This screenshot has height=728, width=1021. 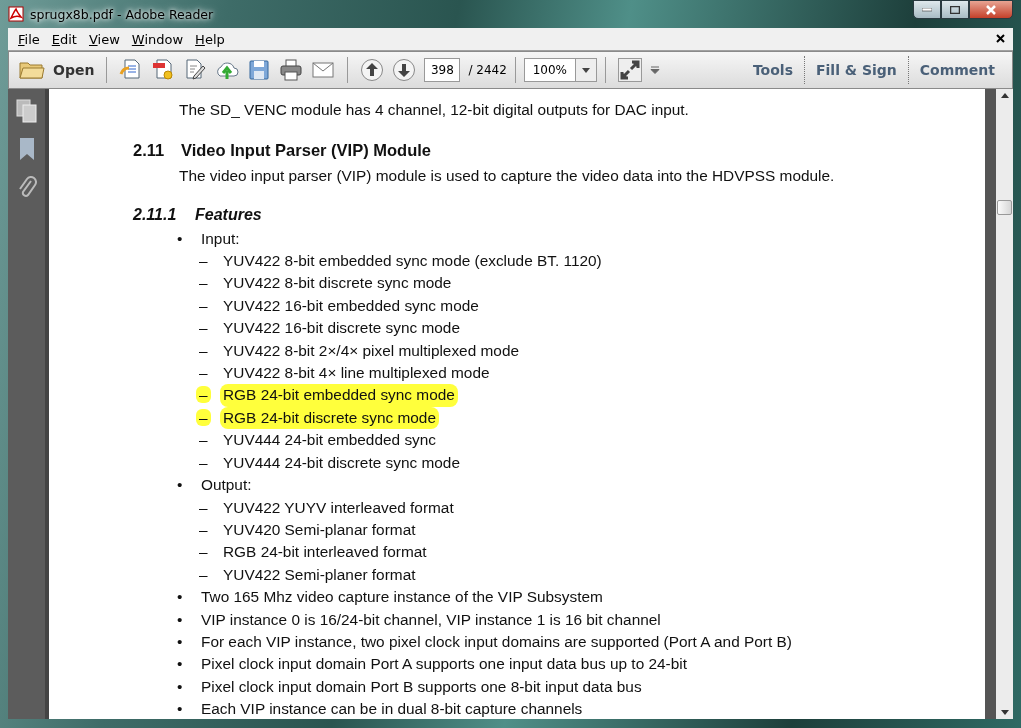 I want to click on scroll-up-icon, so click(x=1004, y=95).